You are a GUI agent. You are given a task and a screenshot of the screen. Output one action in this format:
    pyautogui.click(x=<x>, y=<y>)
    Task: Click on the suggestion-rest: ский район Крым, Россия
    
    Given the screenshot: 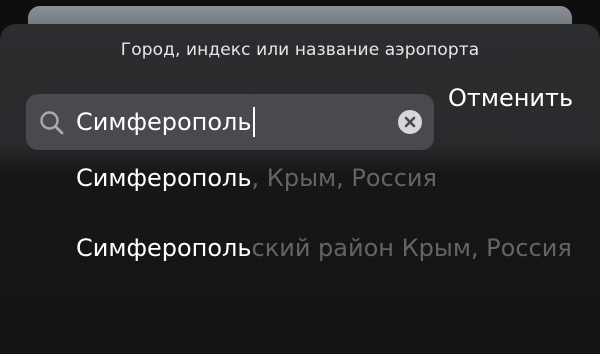 What is the action you would take?
    pyautogui.click(x=411, y=248)
    